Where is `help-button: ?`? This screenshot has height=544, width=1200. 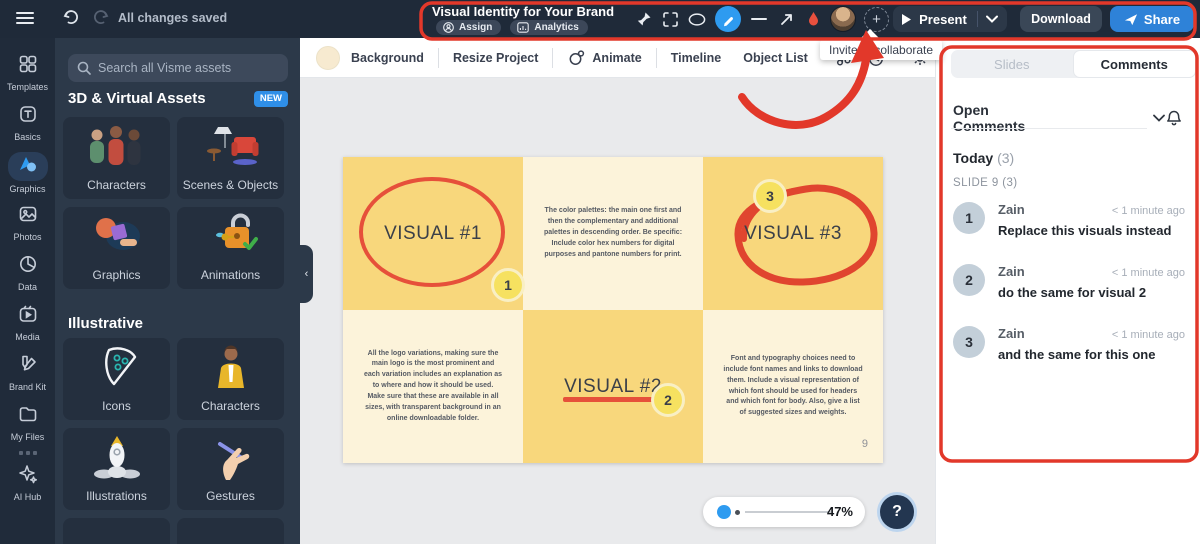
help-button: ? is located at coordinates (897, 512).